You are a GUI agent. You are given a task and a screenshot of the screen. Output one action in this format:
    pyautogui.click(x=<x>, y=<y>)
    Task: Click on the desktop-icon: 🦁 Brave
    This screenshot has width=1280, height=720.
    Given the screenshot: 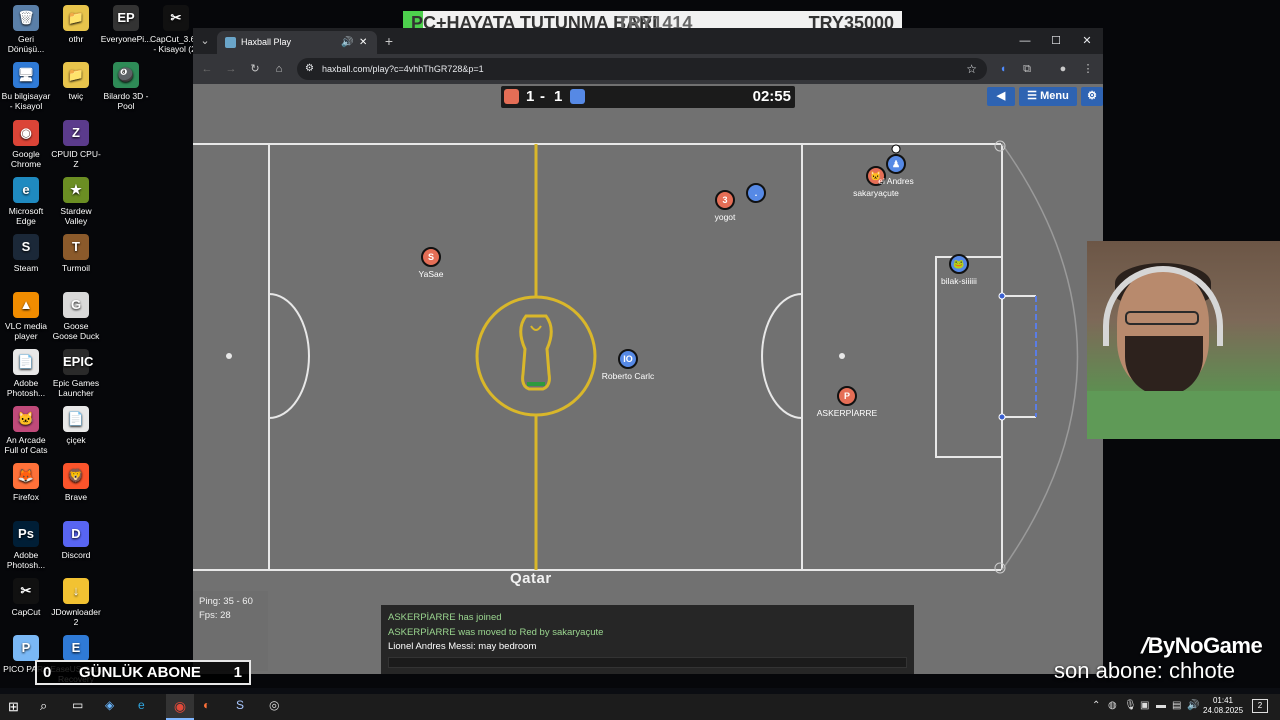 What is the action you would take?
    pyautogui.click(x=76, y=482)
    